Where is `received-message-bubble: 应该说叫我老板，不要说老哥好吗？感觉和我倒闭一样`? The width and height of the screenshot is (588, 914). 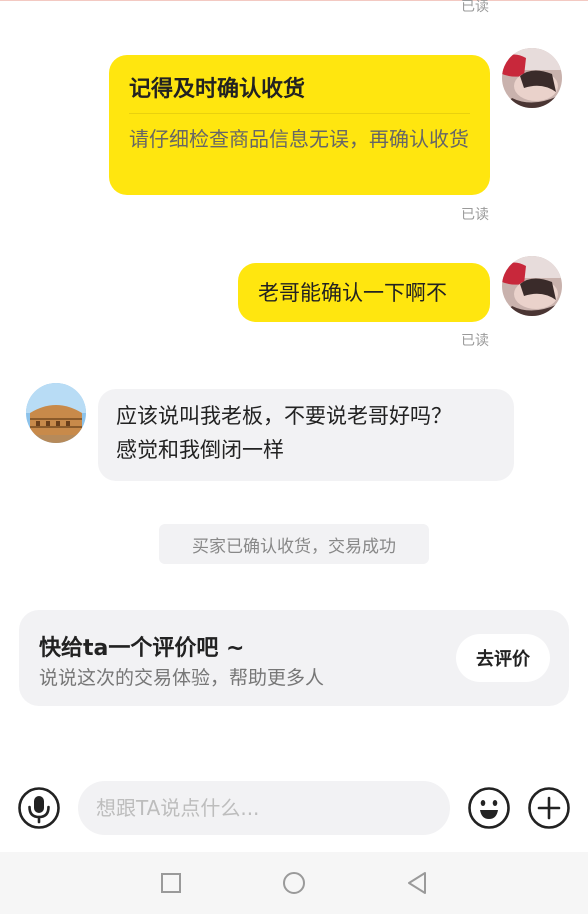 received-message-bubble: 应该说叫我老板，不要说老哥好吗？感觉和我倒闭一样 is located at coordinates (306, 435).